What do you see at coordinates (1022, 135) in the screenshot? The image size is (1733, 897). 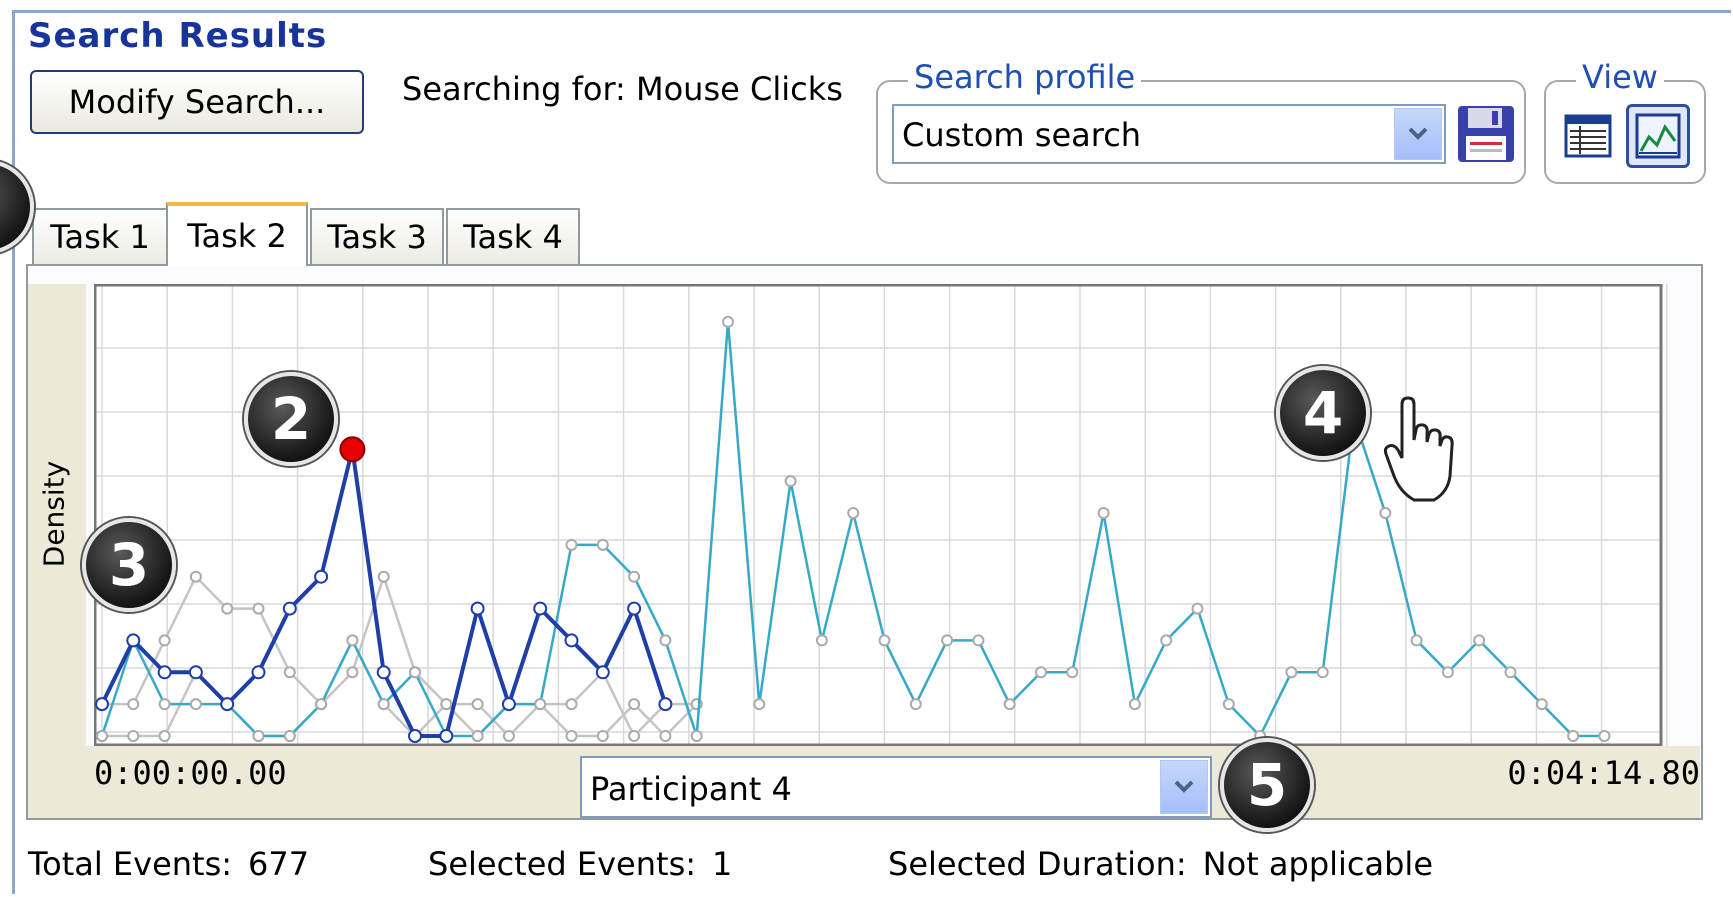 I see `search-profile-value: Custom search` at bounding box center [1022, 135].